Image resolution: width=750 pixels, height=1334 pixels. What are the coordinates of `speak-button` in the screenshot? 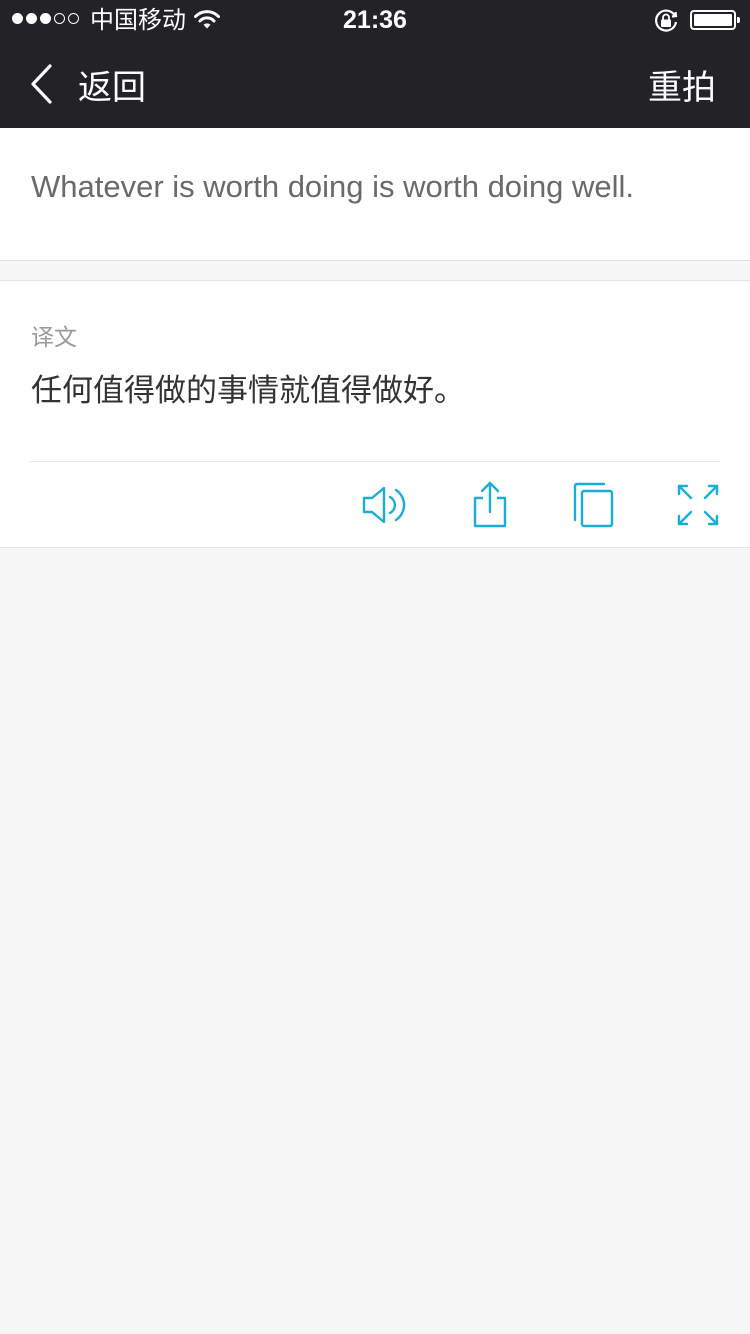 It's located at (387, 505).